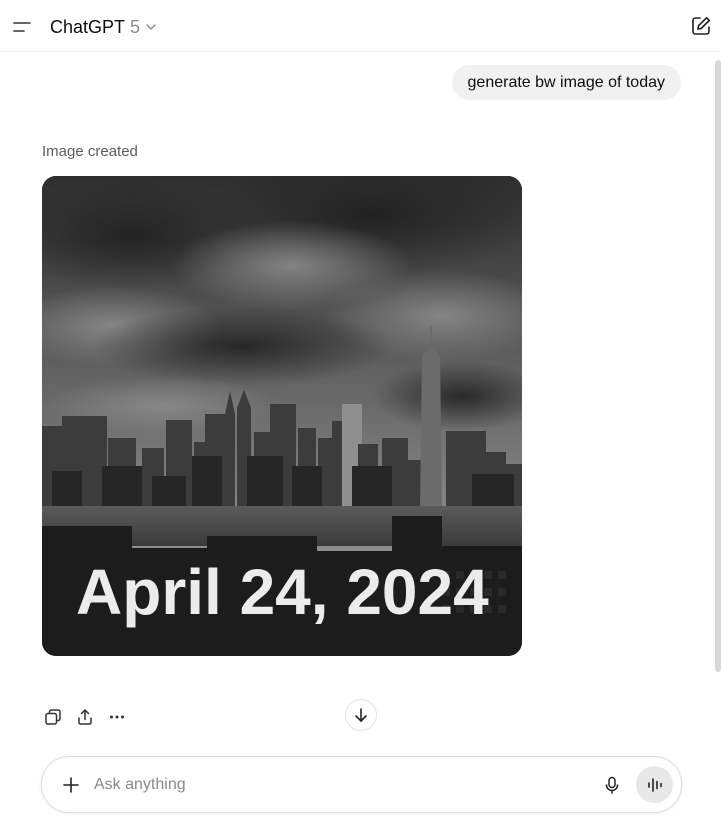 The width and height of the screenshot is (721, 819). I want to click on menu-button, so click(23, 27).